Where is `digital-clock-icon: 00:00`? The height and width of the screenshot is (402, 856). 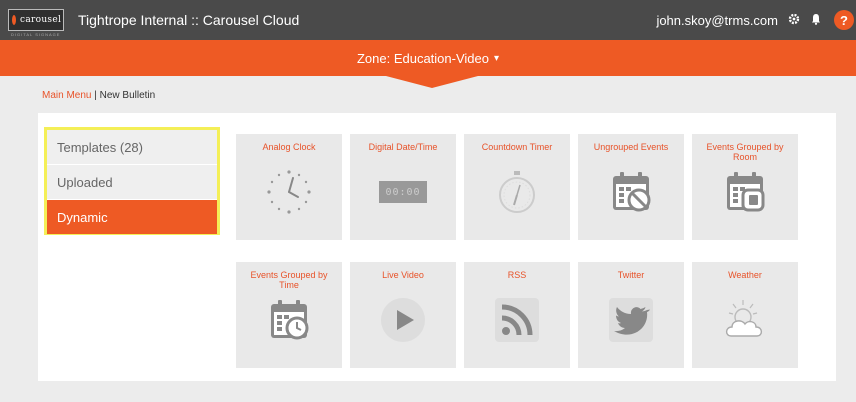 digital-clock-icon: 00:00 is located at coordinates (403, 192).